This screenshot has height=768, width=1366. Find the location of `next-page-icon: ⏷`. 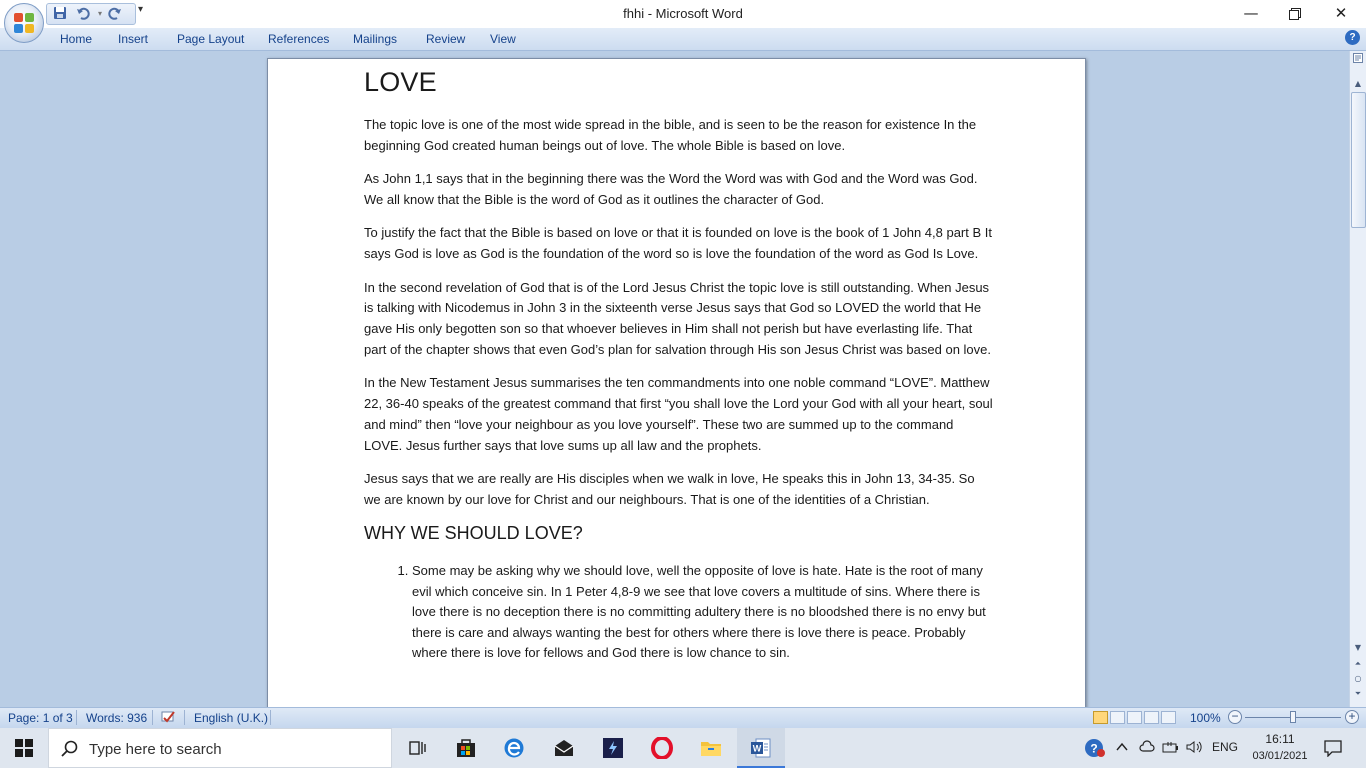

next-page-icon: ⏷ is located at coordinates (1358, 694).